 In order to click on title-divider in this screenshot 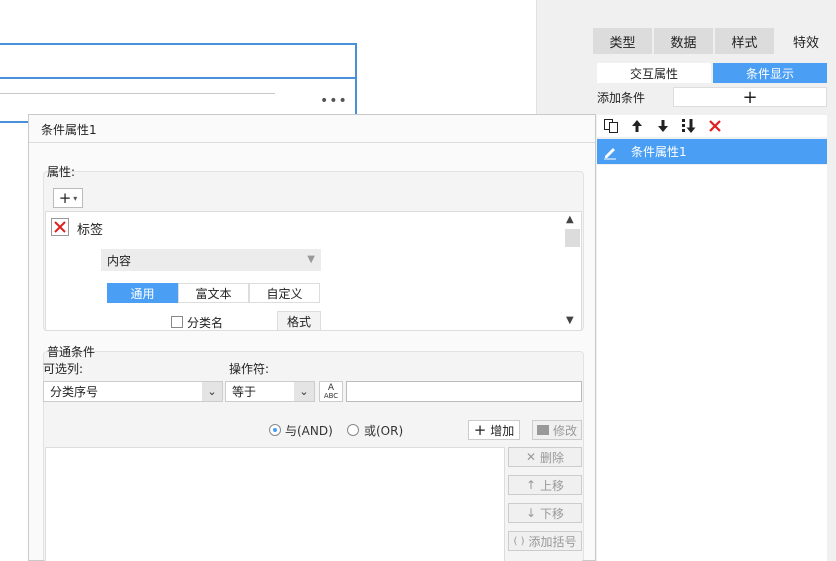, I will do `click(312, 142)`.